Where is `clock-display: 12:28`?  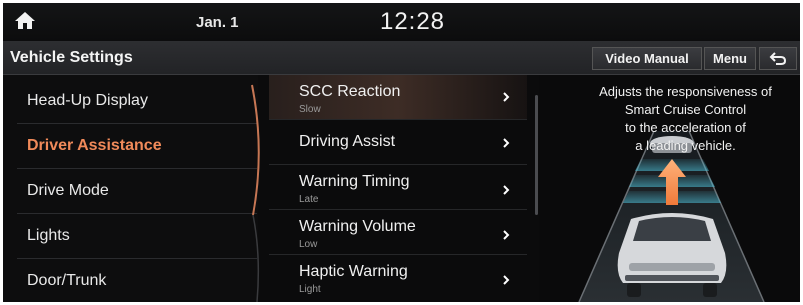
clock-display: 12:28 is located at coordinates (412, 21).